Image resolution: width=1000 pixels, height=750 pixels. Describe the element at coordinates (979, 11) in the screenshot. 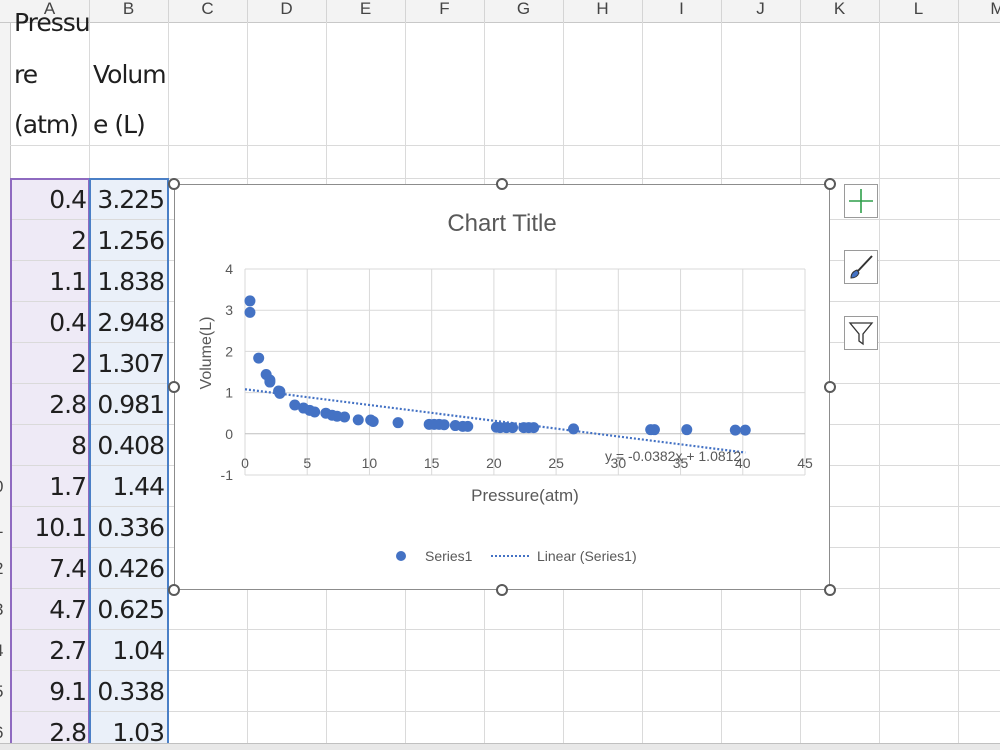

I see `column-header-m: M` at that location.